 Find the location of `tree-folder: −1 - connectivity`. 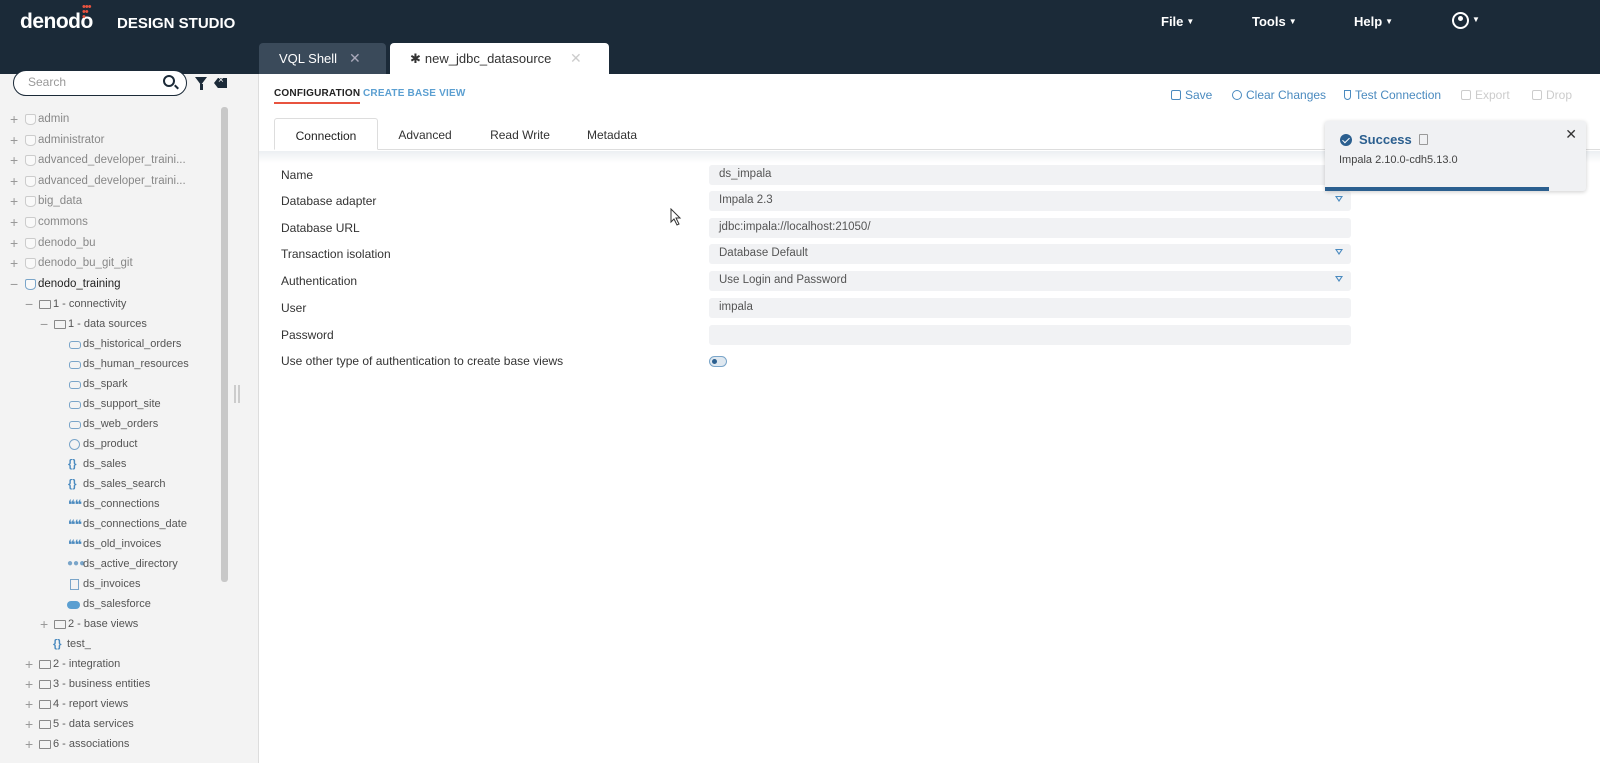

tree-folder: −1 - connectivity is located at coordinates (111, 305).